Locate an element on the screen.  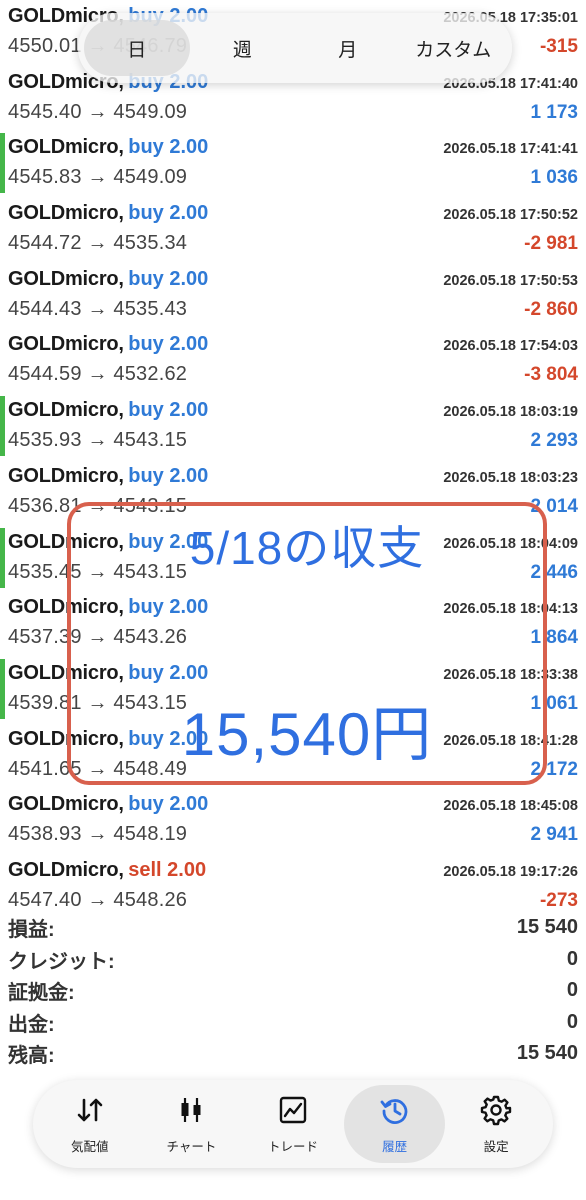
trade-profit: -2 860 is located at coordinates (551, 309).